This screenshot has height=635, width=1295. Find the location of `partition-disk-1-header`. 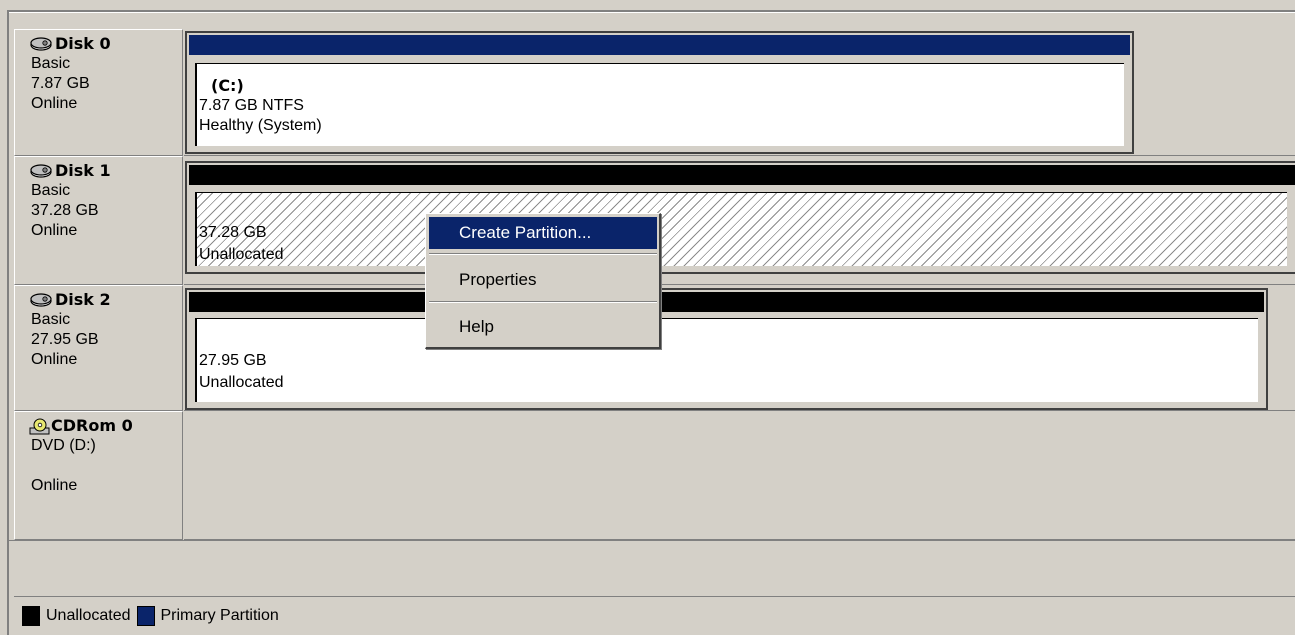

partition-disk-1-header is located at coordinates (742, 175).